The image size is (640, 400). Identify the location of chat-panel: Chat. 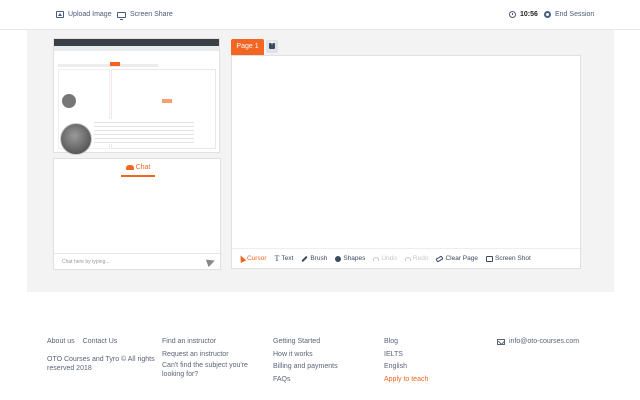
(137, 214).